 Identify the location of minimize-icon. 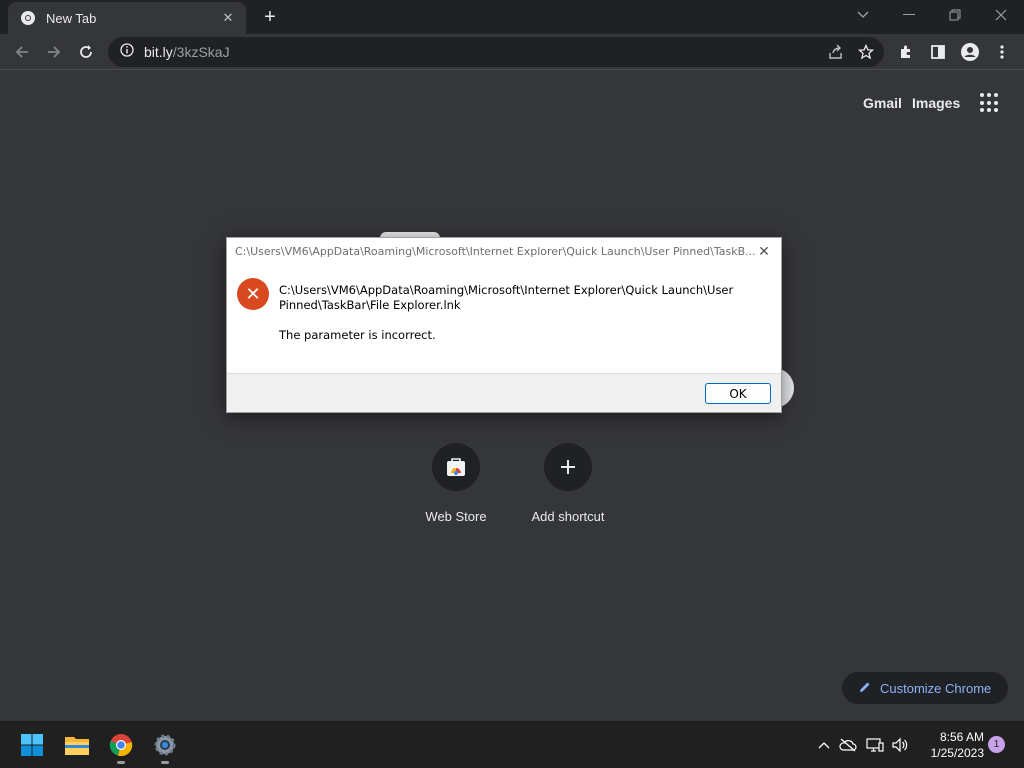
(909, 15).